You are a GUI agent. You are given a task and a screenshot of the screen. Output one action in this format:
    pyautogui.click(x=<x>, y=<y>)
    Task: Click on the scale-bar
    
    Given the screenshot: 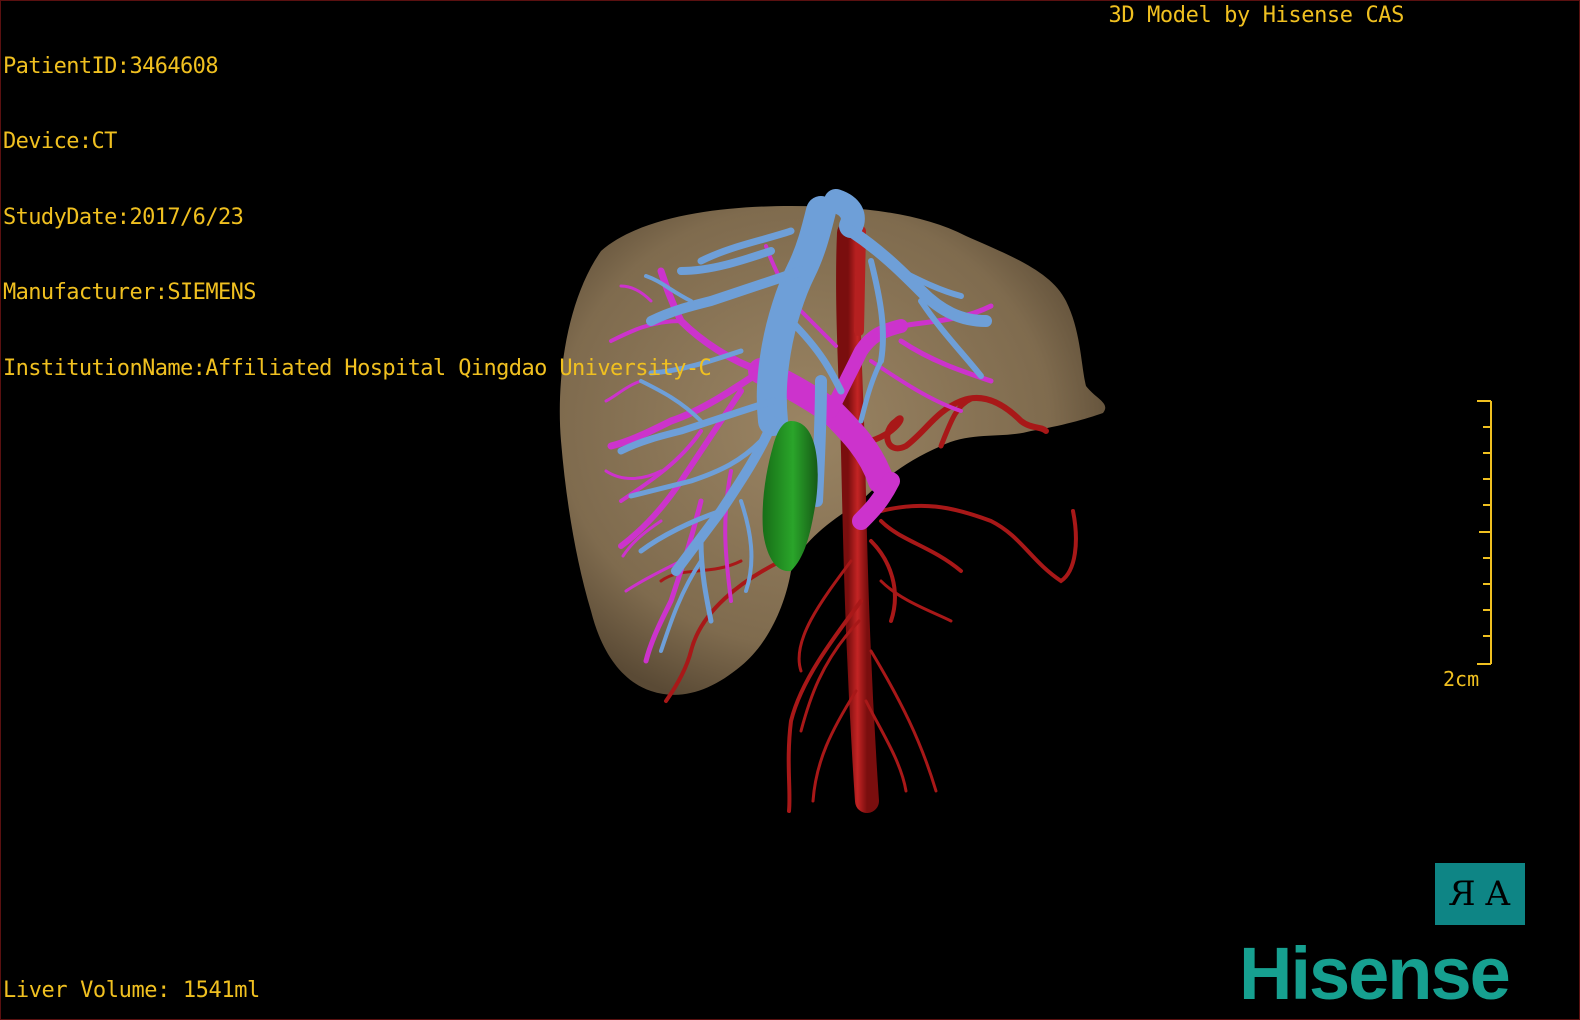 What is the action you would take?
    pyautogui.click(x=1484, y=532)
    